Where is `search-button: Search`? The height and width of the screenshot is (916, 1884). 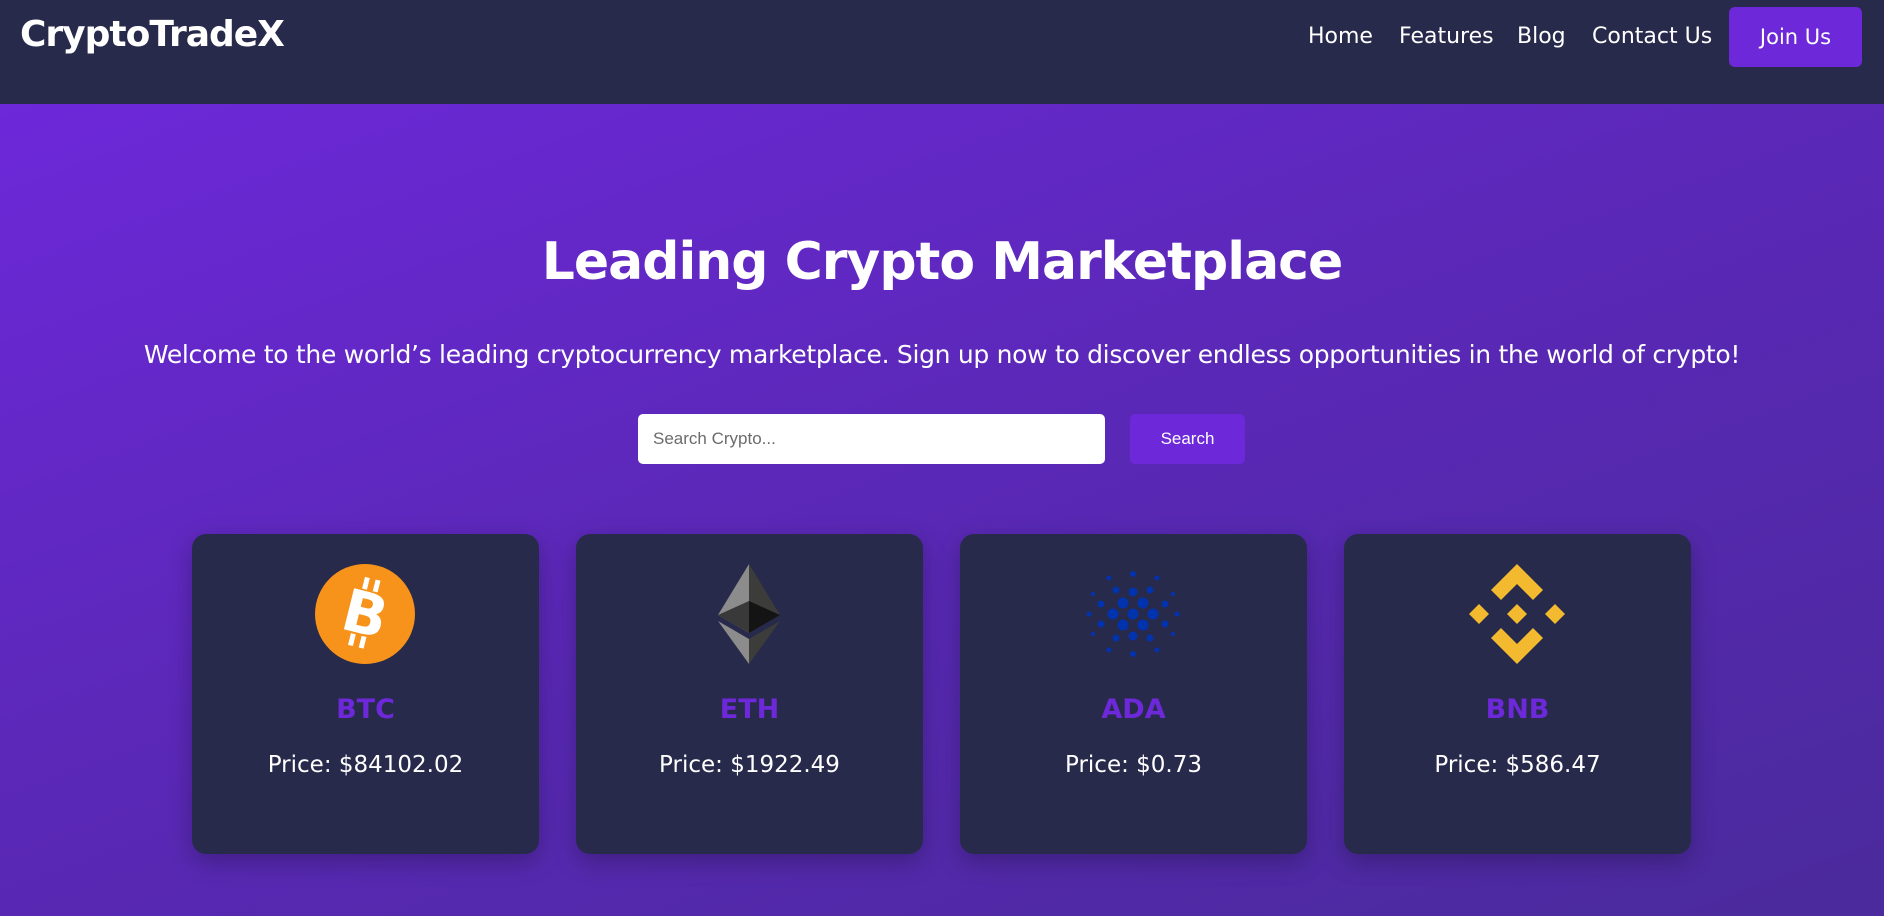 search-button: Search is located at coordinates (1187, 439).